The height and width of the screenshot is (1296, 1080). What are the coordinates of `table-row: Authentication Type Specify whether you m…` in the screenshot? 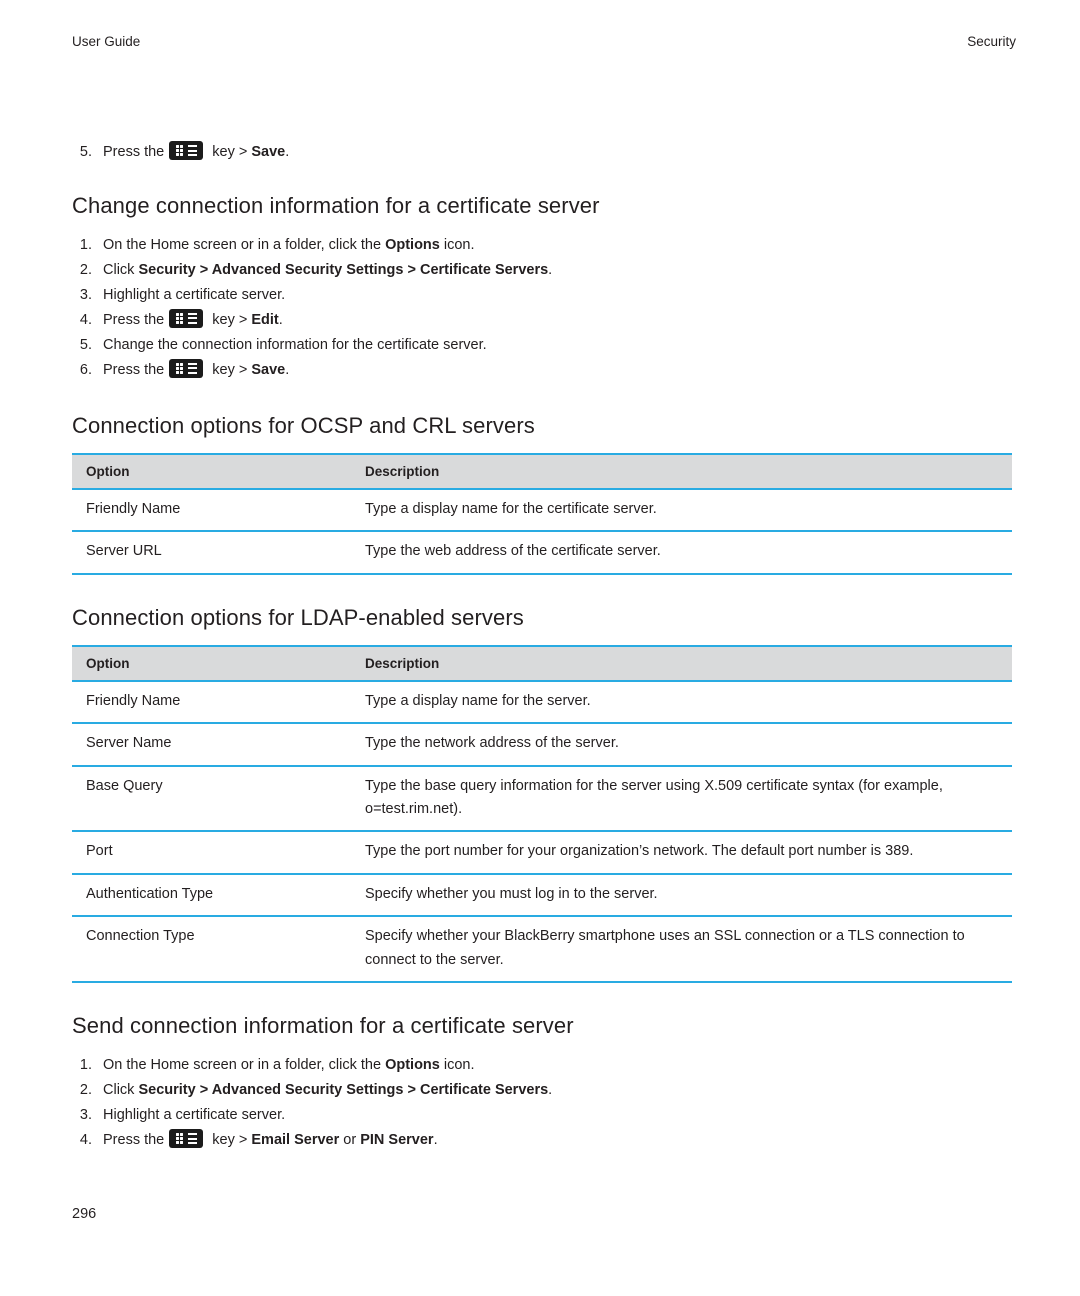 It's located at (542, 895).